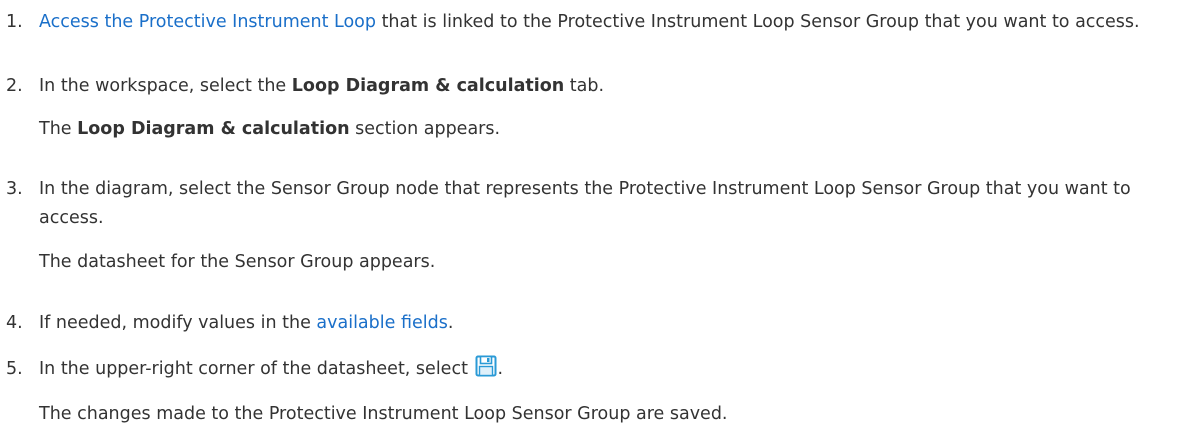 This screenshot has height=448, width=1181. Describe the element at coordinates (14, 86) in the screenshot. I see `step-number: 2.` at that location.